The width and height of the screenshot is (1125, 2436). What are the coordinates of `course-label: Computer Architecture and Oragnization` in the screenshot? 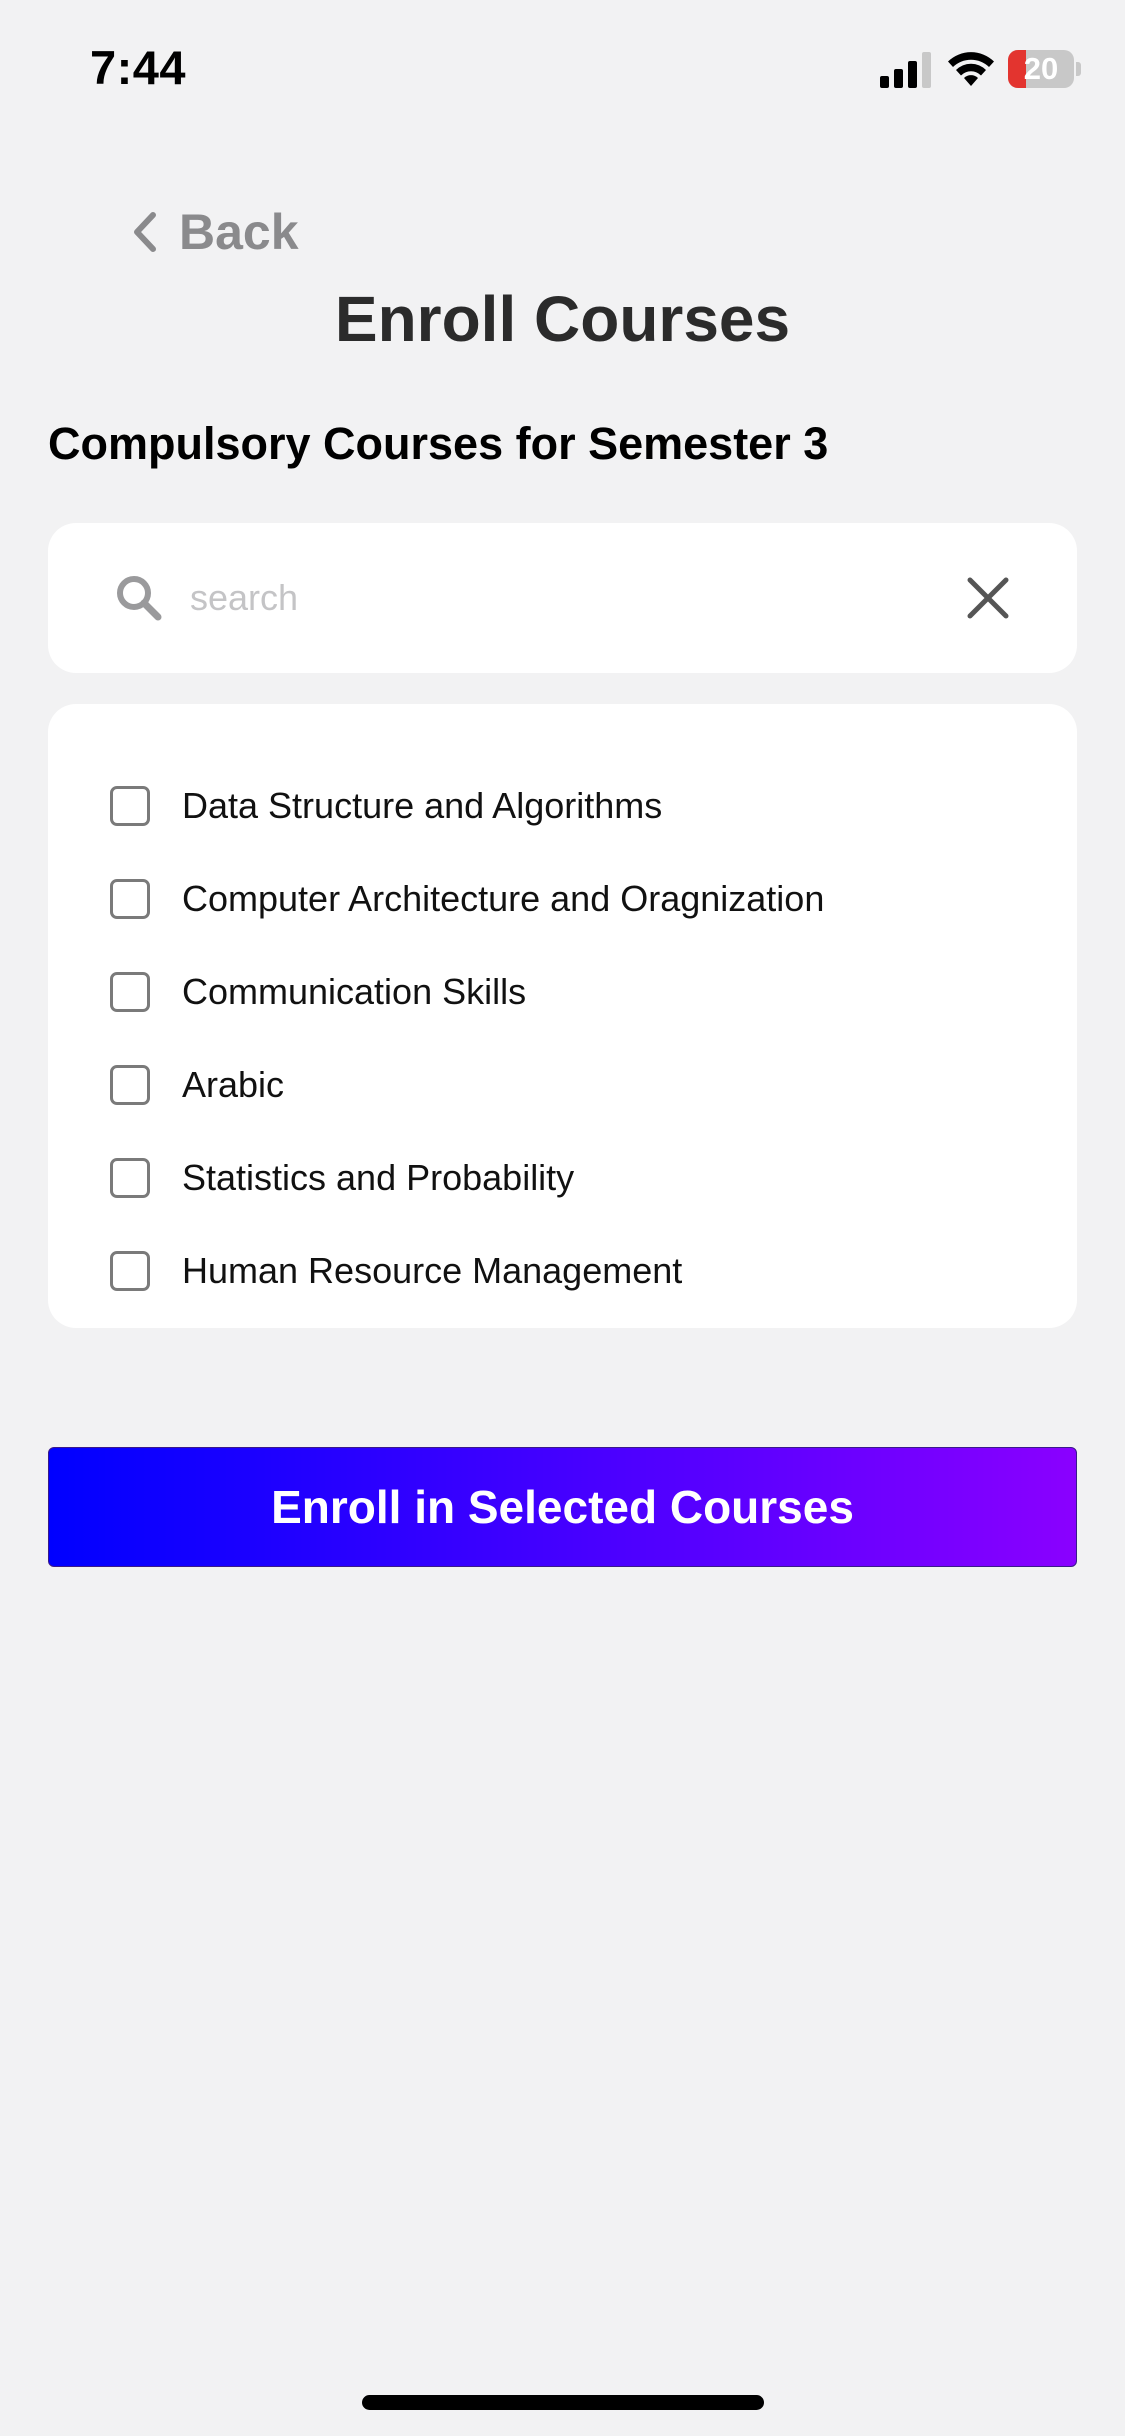 It's located at (503, 898).